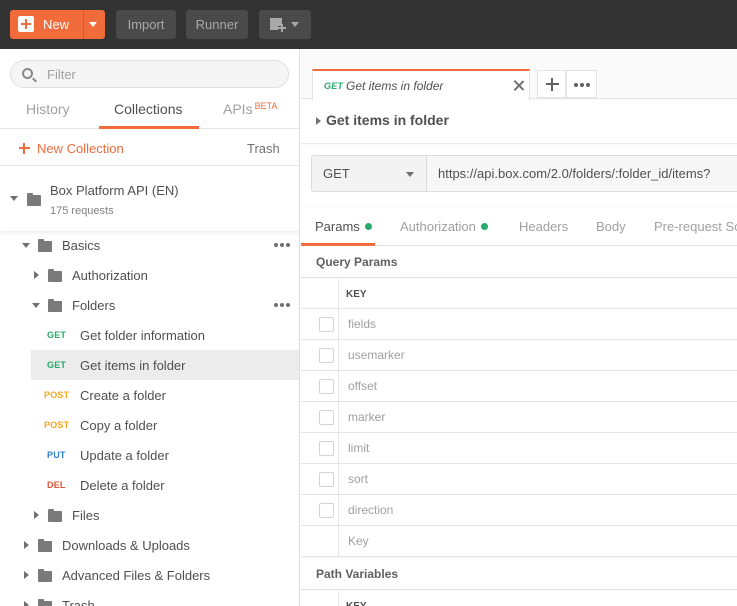 The height and width of the screenshot is (606, 737). What do you see at coordinates (358, 448) in the screenshot?
I see `param-key: limit` at bounding box center [358, 448].